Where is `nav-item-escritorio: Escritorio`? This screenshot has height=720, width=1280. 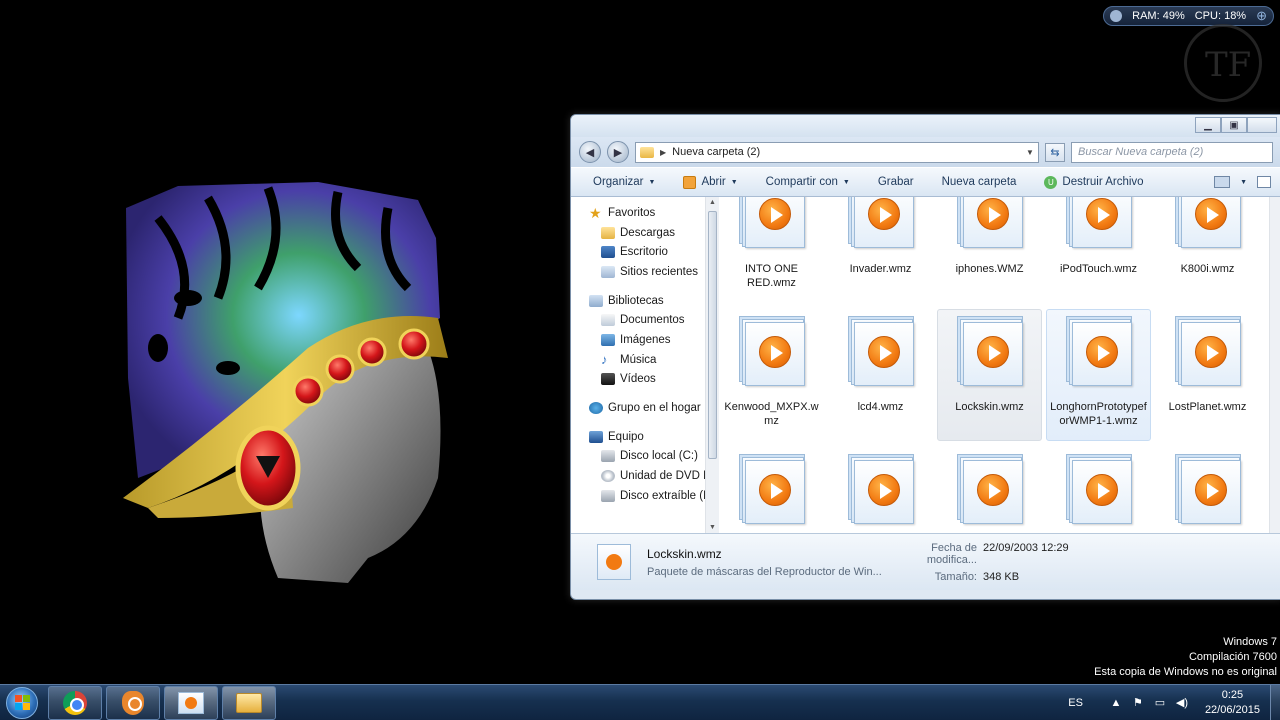 nav-item-escritorio: Escritorio is located at coordinates (645, 252).